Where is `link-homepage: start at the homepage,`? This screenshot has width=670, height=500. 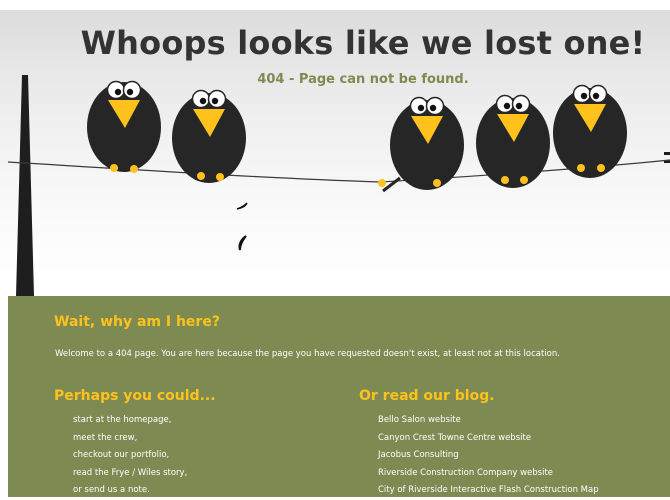 link-homepage: start at the homepage, is located at coordinates (130, 421).